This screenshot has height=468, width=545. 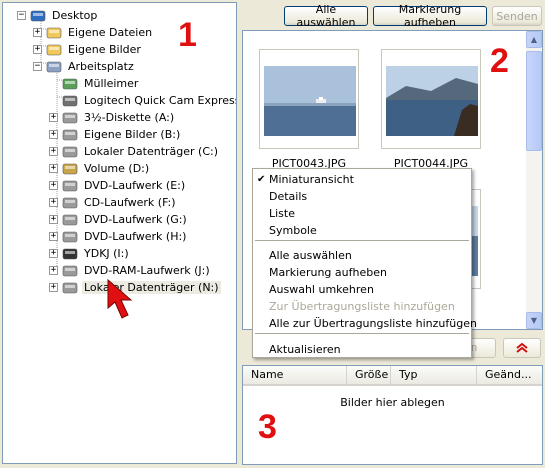 I want to click on scroll-up-icon: ▲, so click(x=534, y=39).